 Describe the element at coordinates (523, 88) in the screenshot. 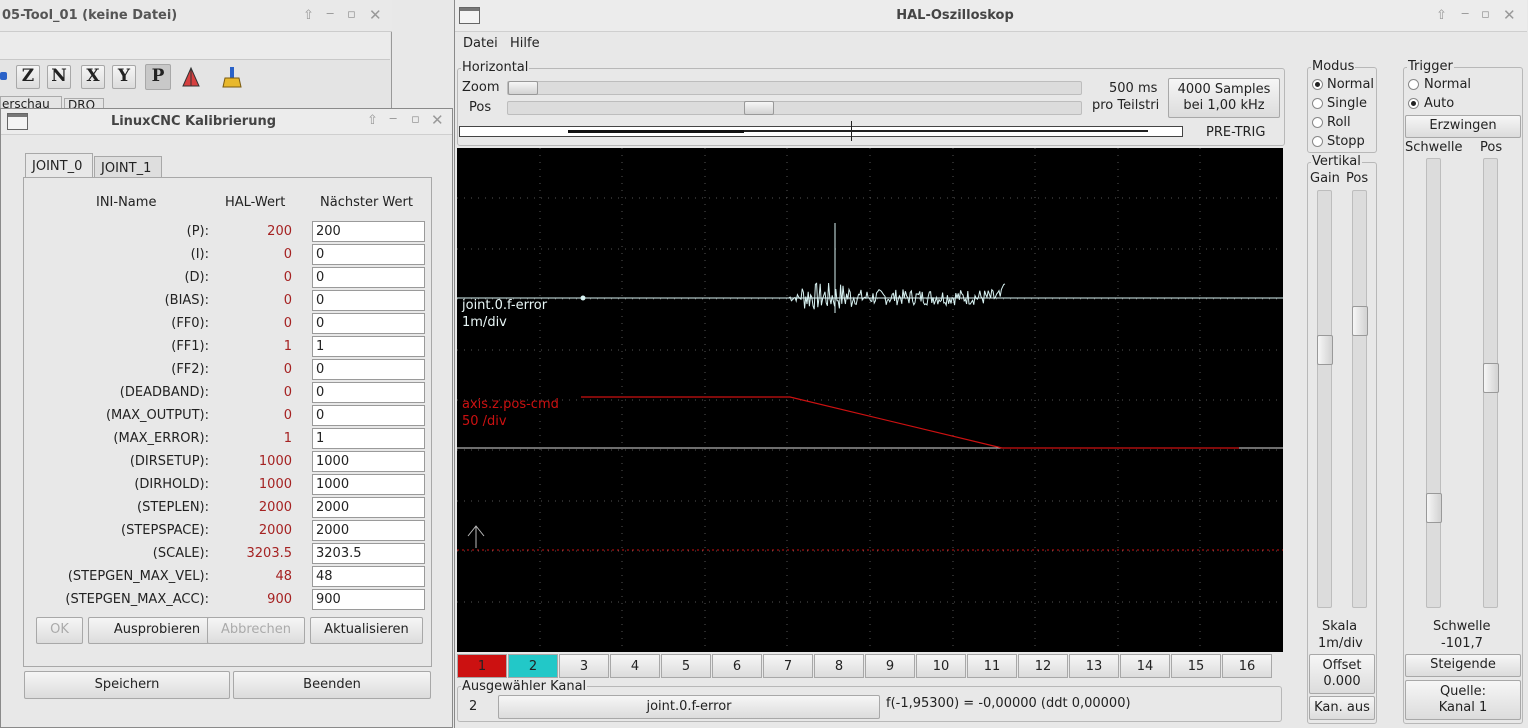

I see `zoom-slider-thumb` at that location.